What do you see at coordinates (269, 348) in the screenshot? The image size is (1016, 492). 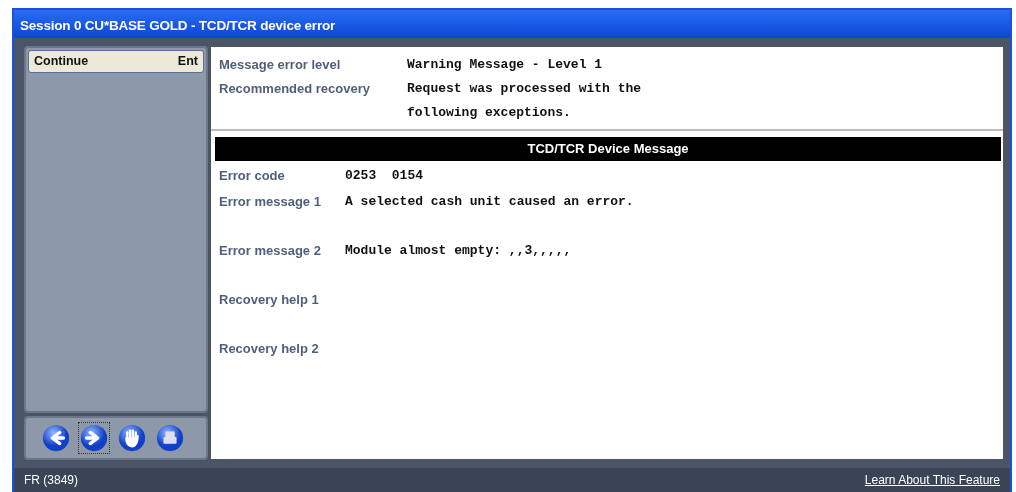 I see `field-label: Recovery help 2` at bounding box center [269, 348].